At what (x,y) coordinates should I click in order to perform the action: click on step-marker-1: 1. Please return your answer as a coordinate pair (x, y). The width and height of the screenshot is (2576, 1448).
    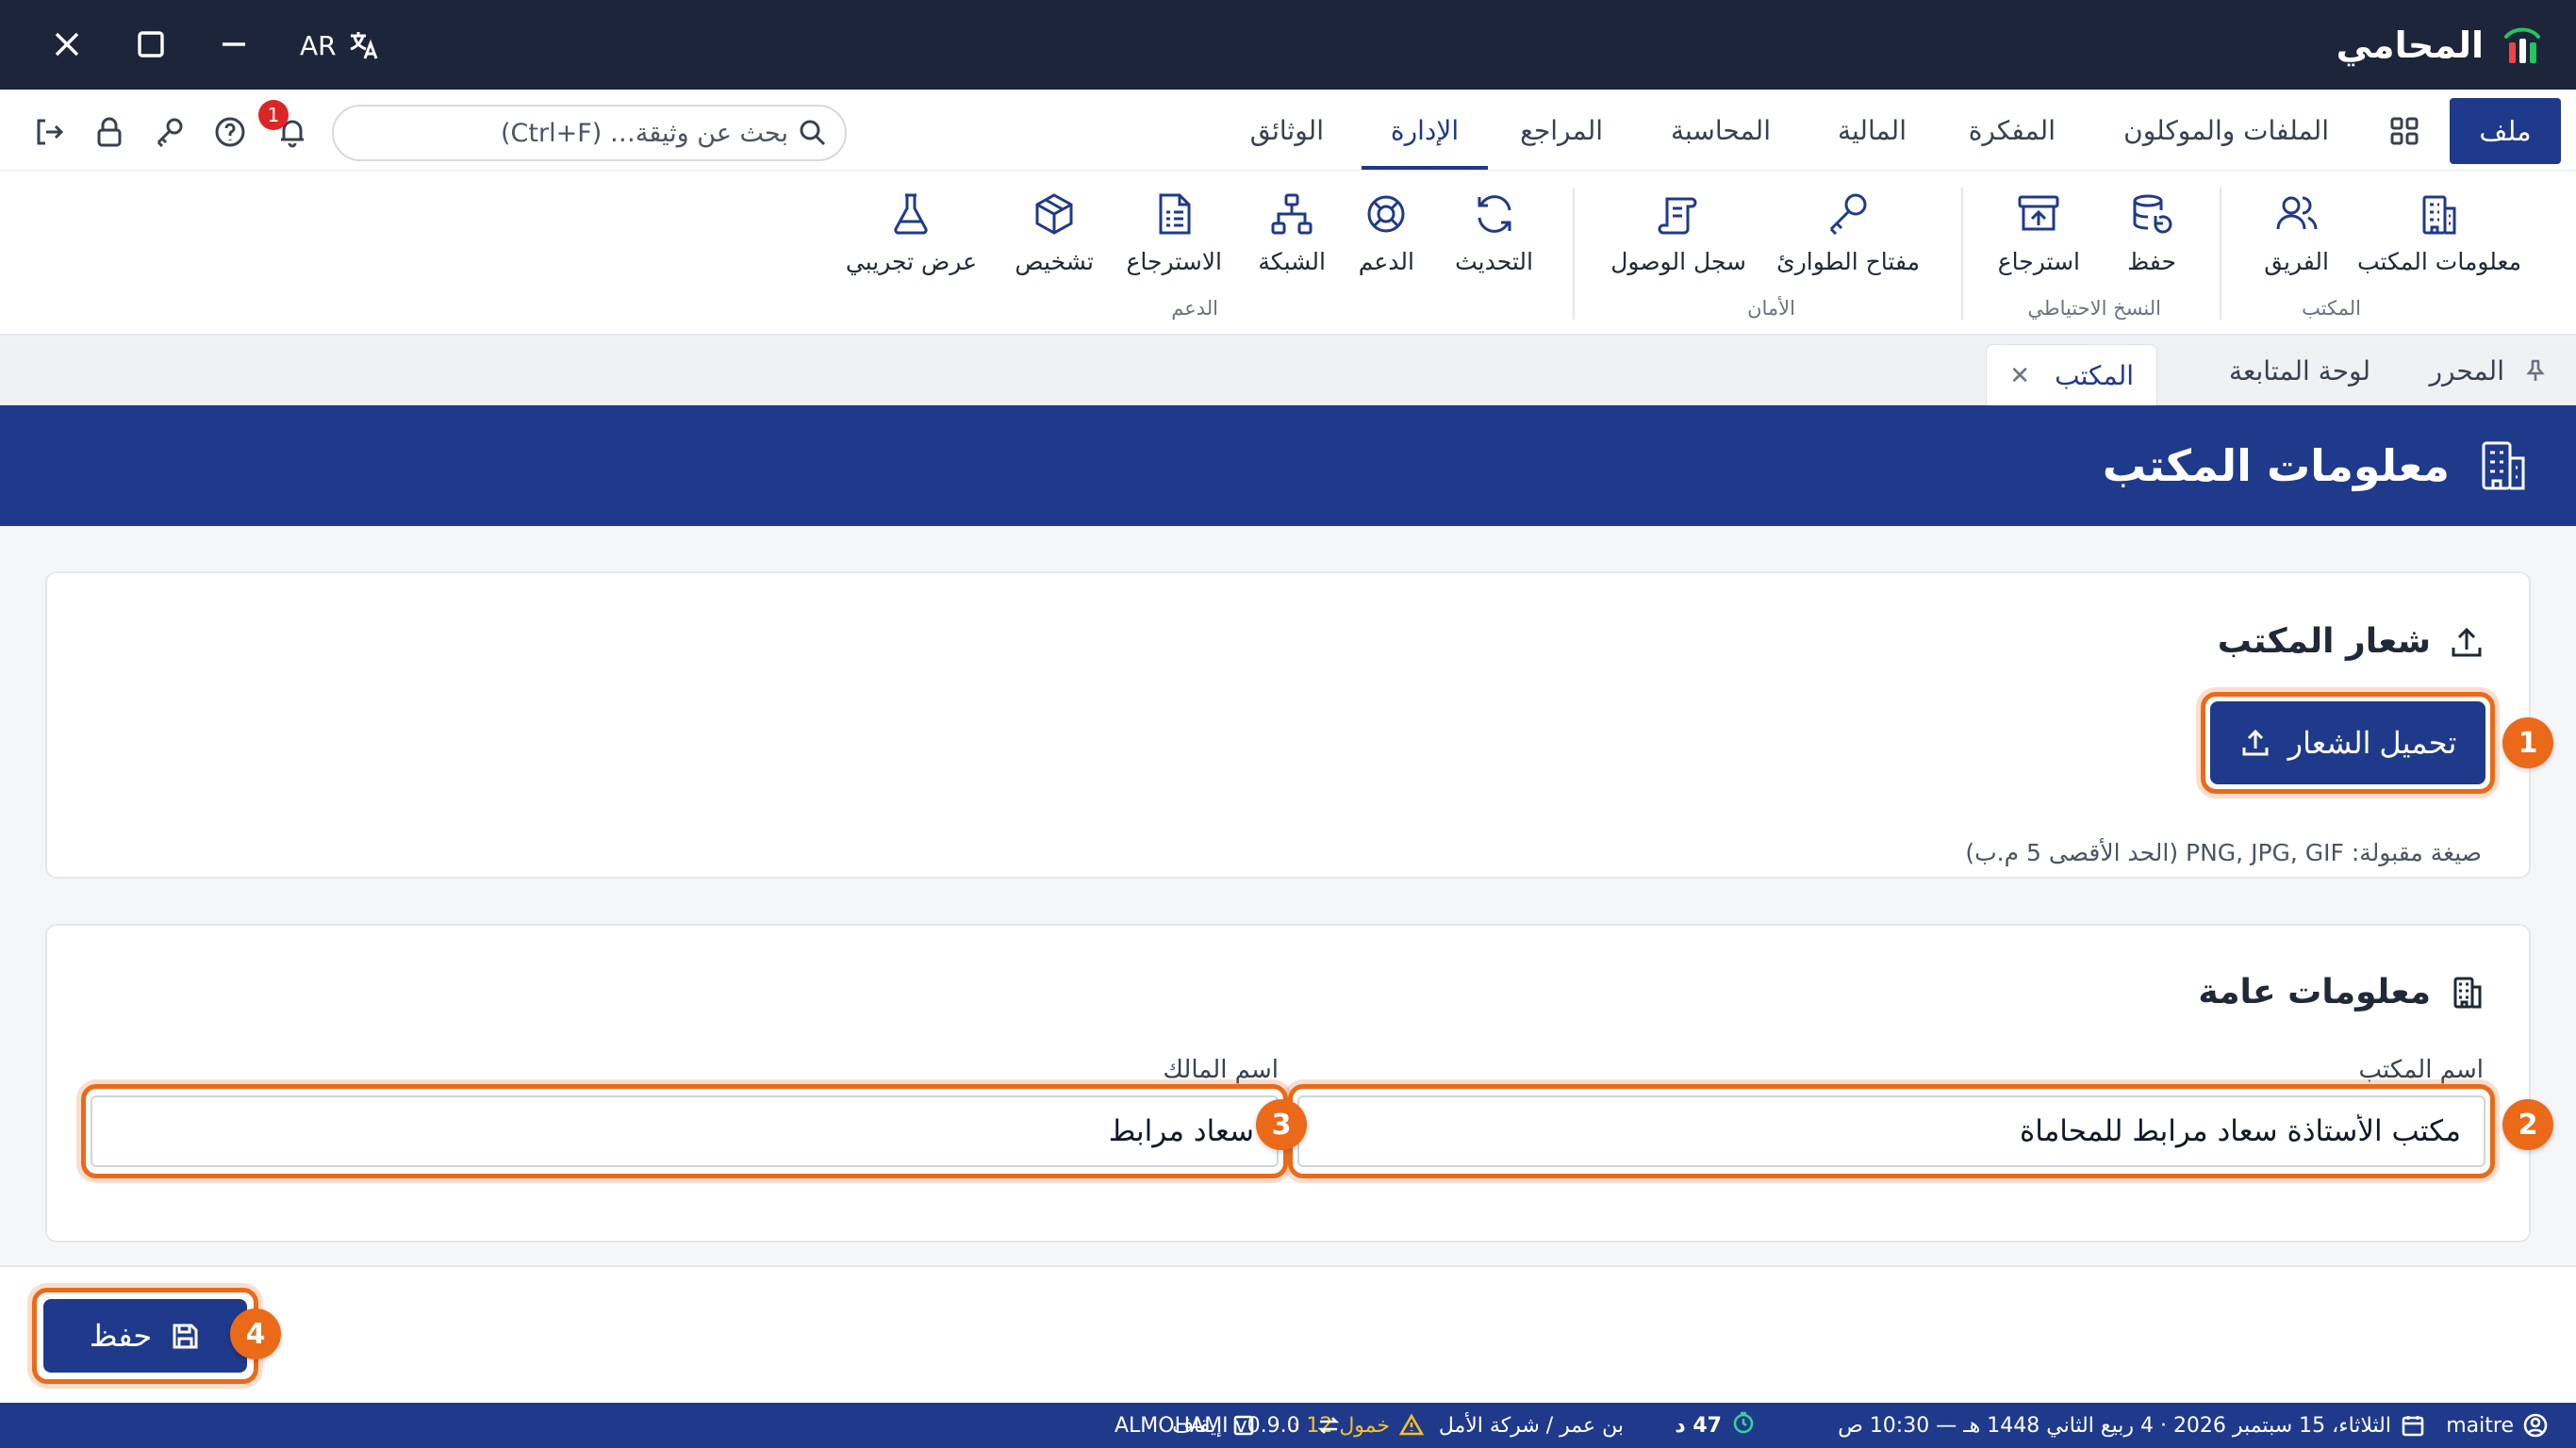
    Looking at the image, I should click on (2527, 742).